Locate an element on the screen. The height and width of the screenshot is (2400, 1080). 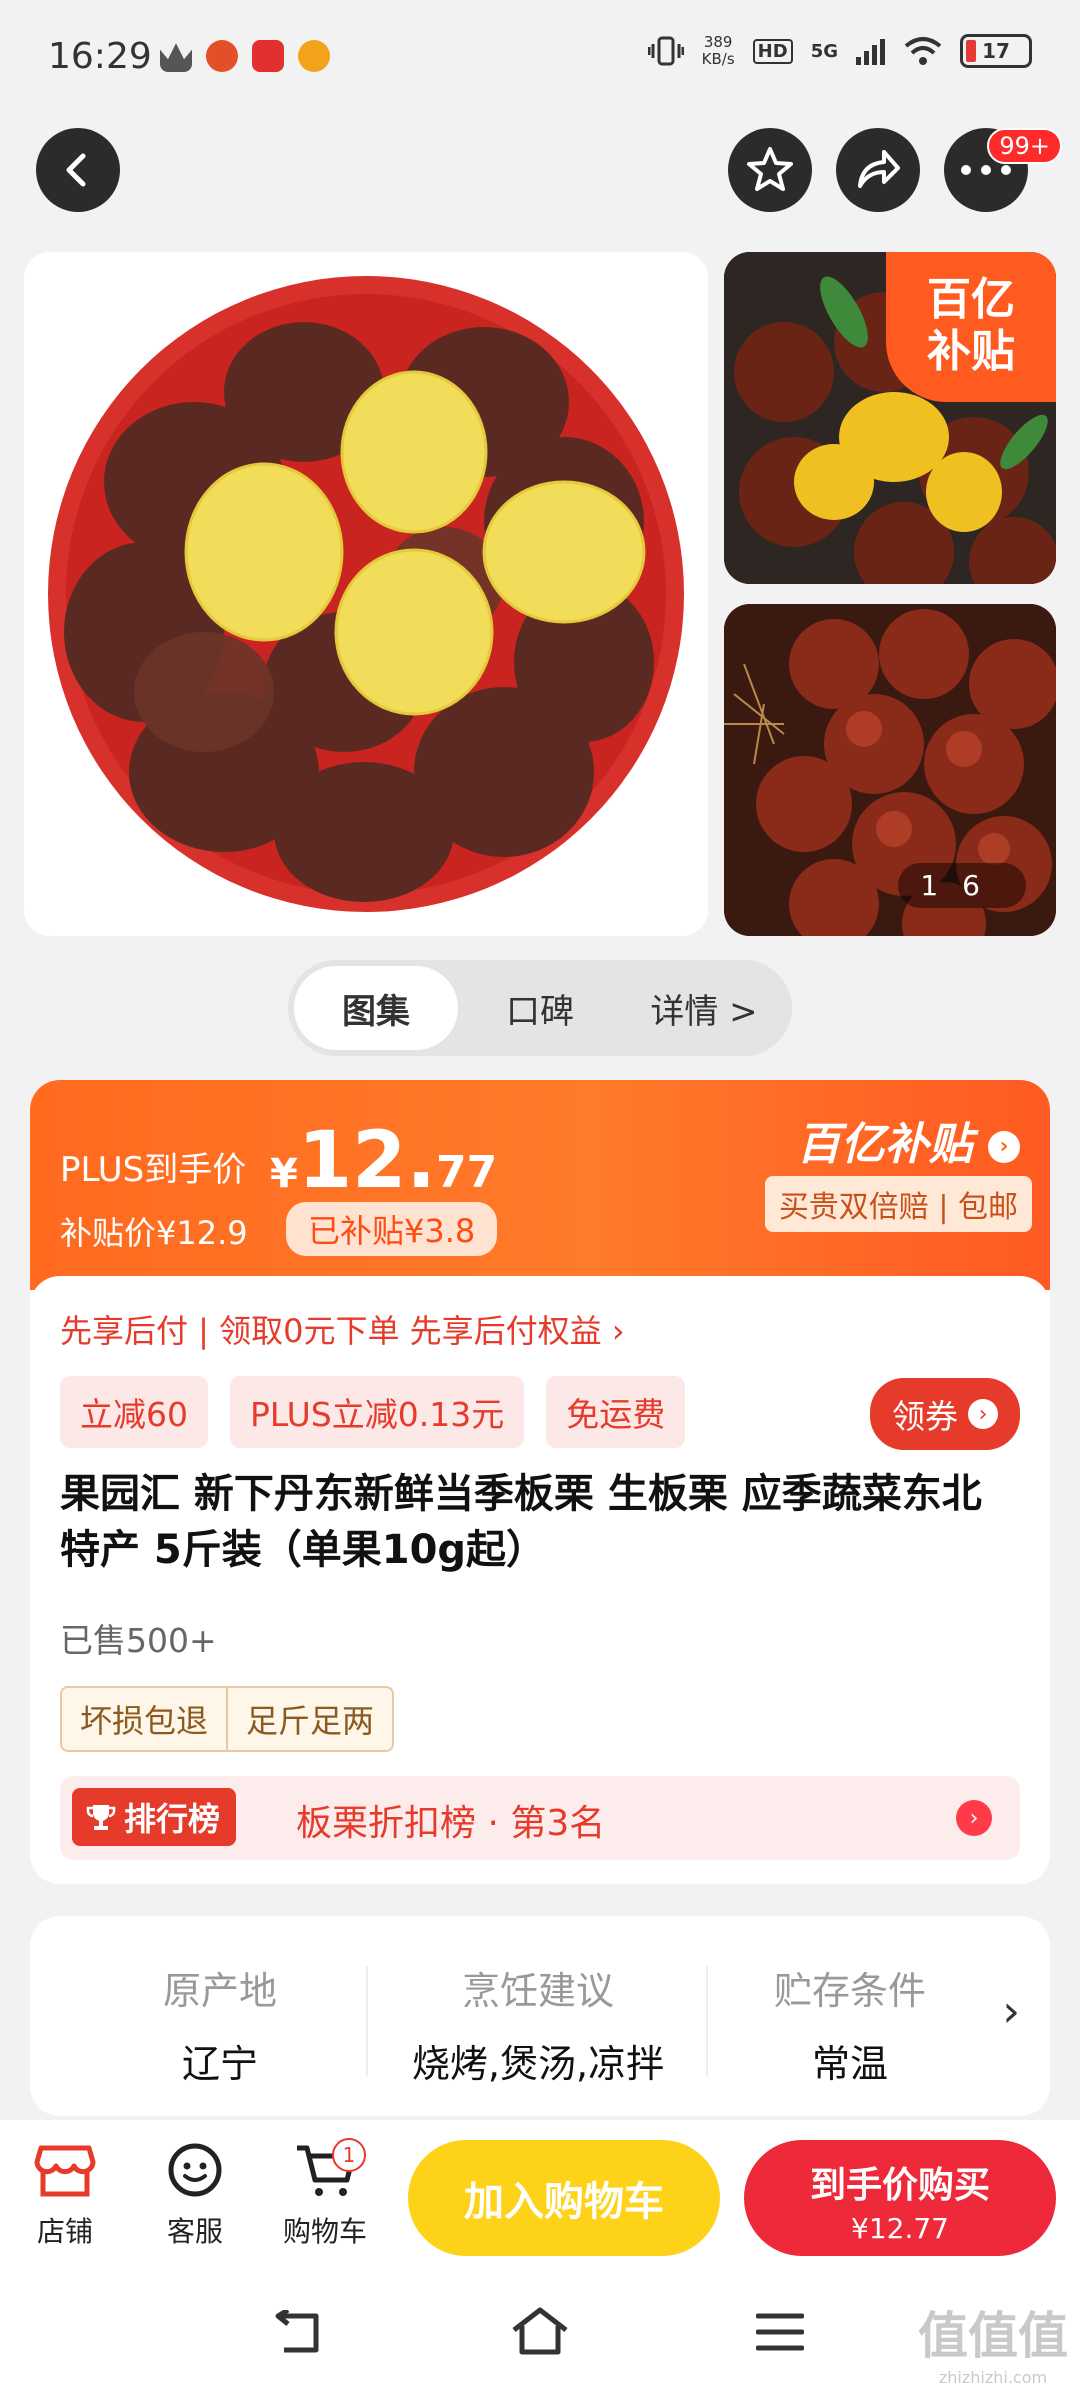
currency-symbol: ¥ is located at coordinates (284, 1174).